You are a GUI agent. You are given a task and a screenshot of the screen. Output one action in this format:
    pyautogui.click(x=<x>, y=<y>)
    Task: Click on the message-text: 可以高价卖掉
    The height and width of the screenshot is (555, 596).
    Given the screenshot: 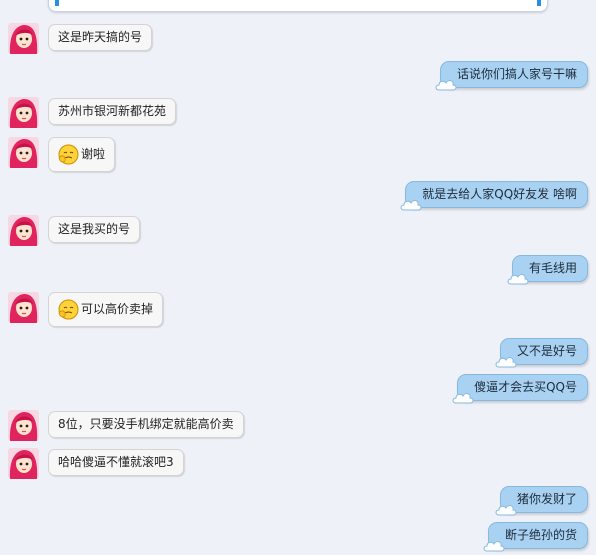 What is the action you would take?
    pyautogui.click(x=117, y=309)
    